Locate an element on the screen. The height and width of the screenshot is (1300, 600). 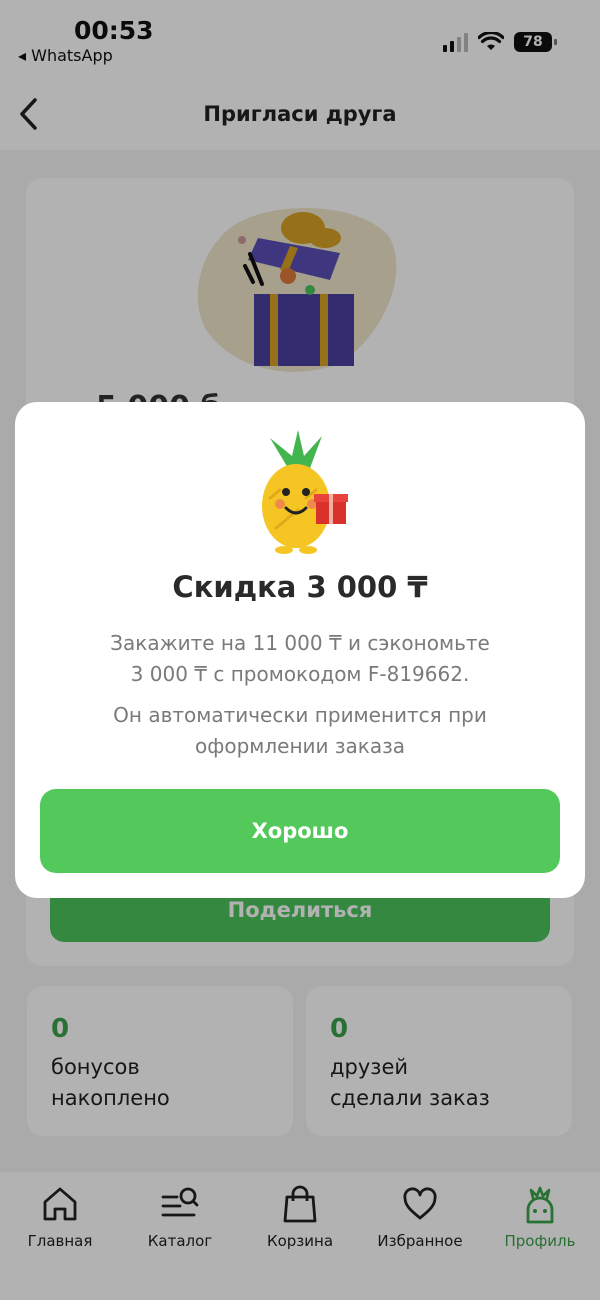
modal-title: Скидка 3 000 ₸ is located at coordinates (300, 587).